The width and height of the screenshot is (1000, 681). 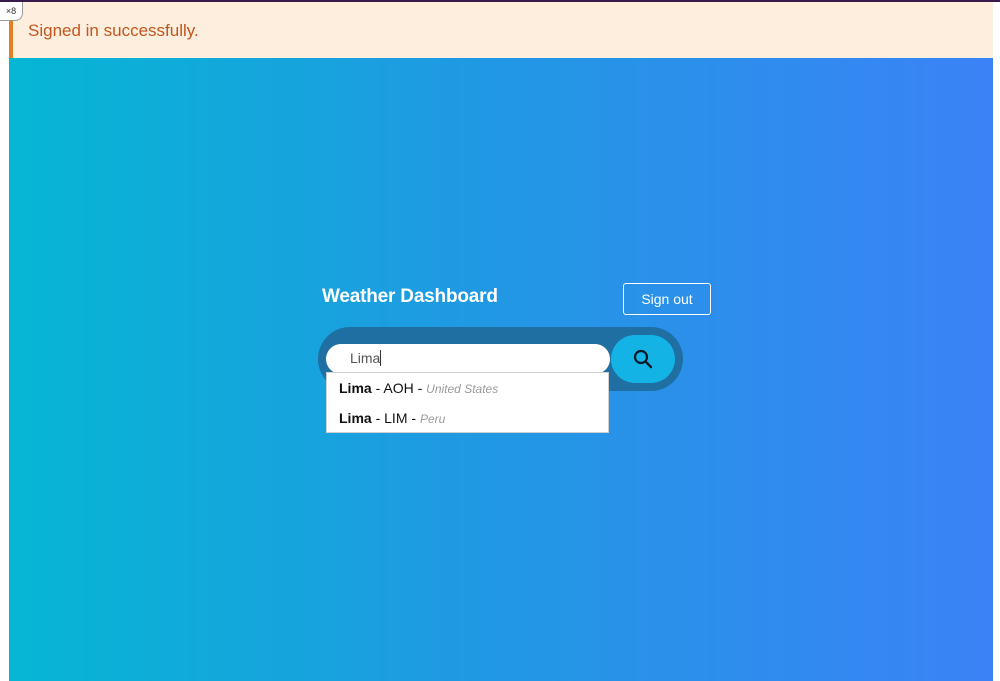 I want to click on suggestion-code: LIM, so click(x=396, y=418).